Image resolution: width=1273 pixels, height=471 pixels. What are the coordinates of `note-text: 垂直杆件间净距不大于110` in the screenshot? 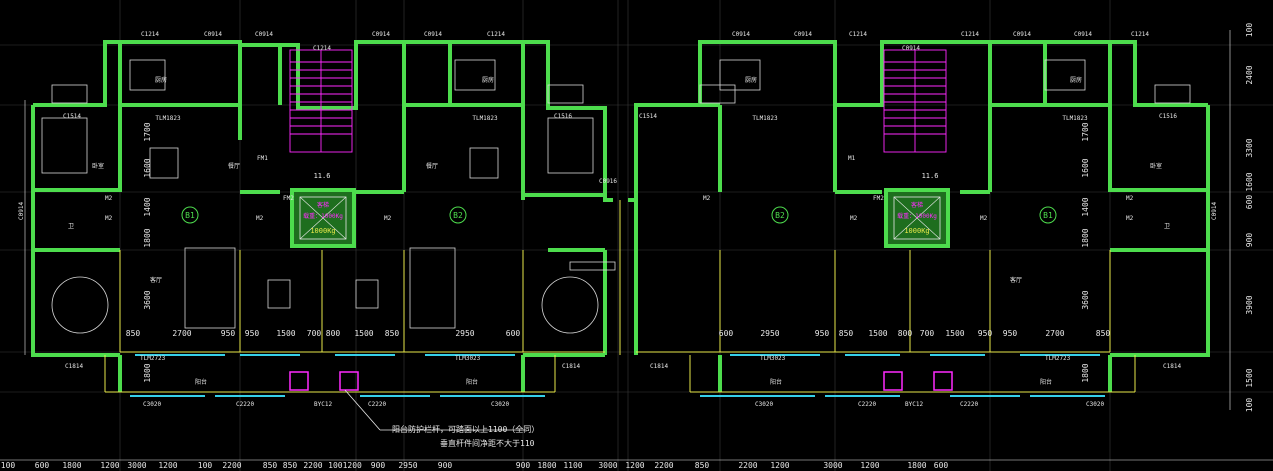 It's located at (487, 443).